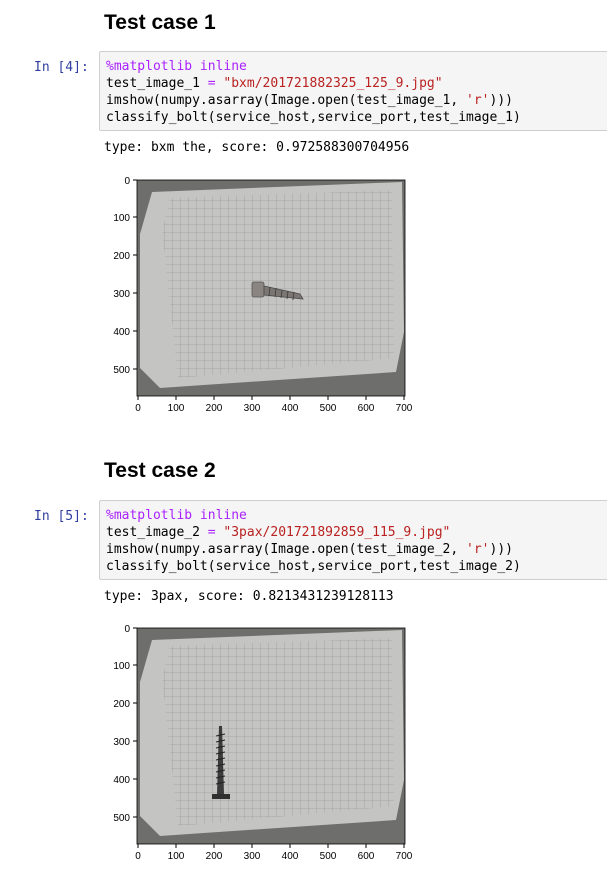  What do you see at coordinates (153, 83) in the screenshot?
I see `code-variable: test_image_1` at bounding box center [153, 83].